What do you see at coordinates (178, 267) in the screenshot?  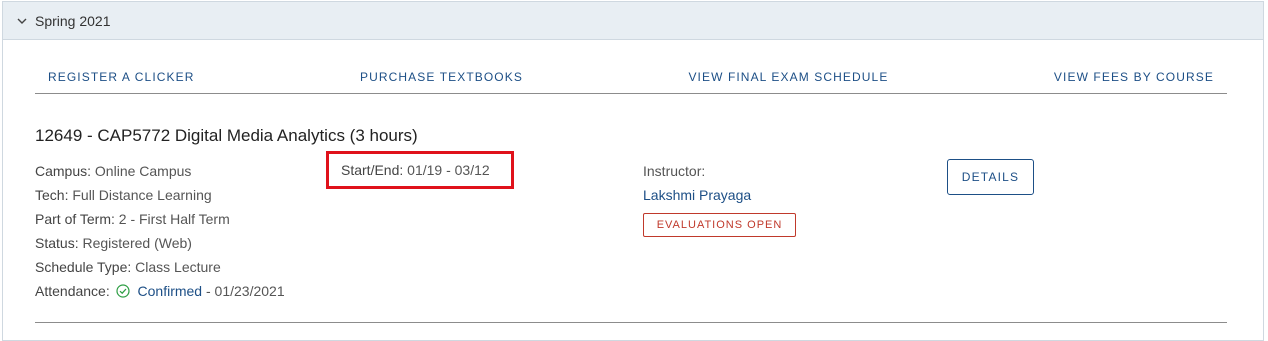 I see `schedule-type-value: Class Lecture` at bounding box center [178, 267].